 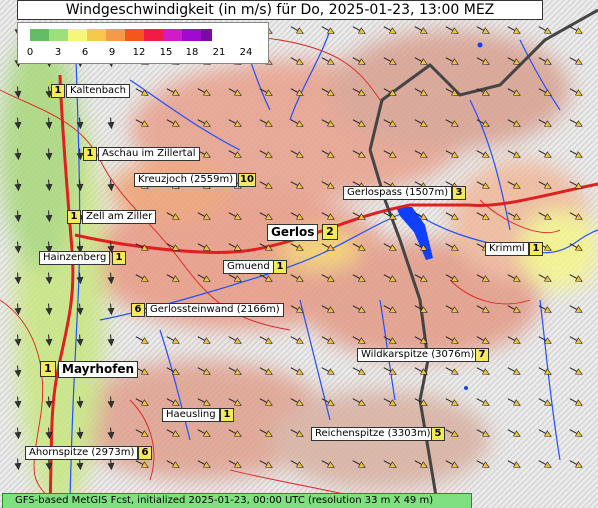 What do you see at coordinates (248, 267) in the screenshot?
I see `place-label-gmuend: Gmuend` at bounding box center [248, 267].